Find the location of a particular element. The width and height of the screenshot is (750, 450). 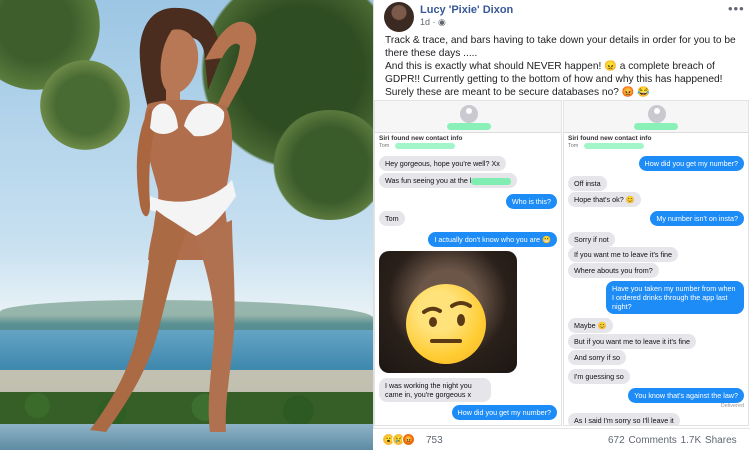

message-bubble: I'm guessing so is located at coordinates (599, 376).